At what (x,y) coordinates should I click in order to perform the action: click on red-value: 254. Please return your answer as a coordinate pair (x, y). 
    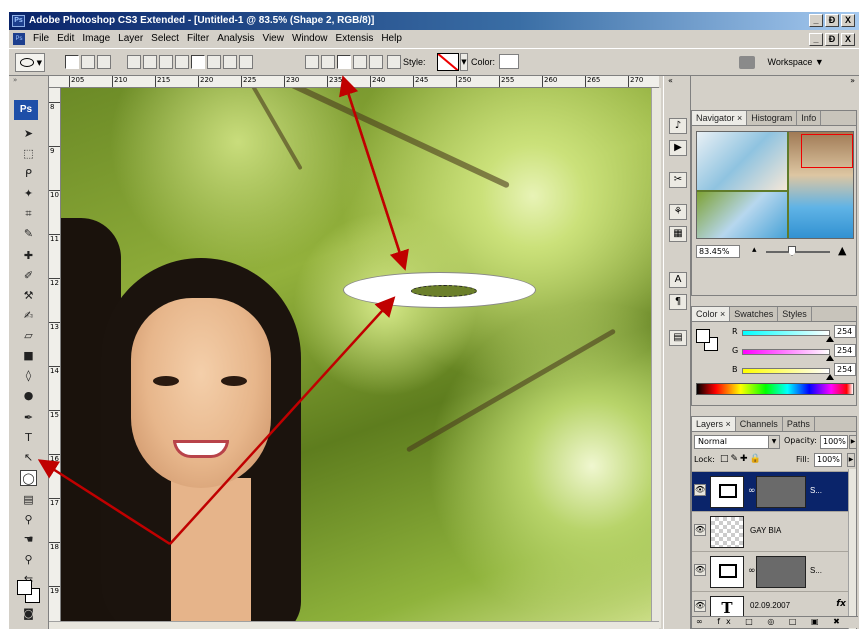
    Looking at the image, I should click on (845, 331).